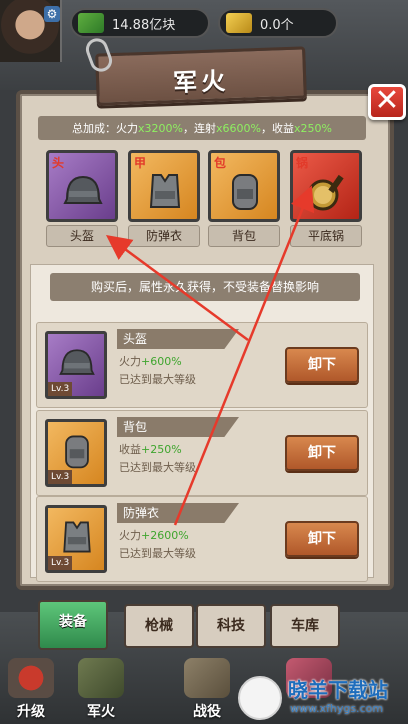  I want to click on item-stat-label: 收益, so click(130, 449).